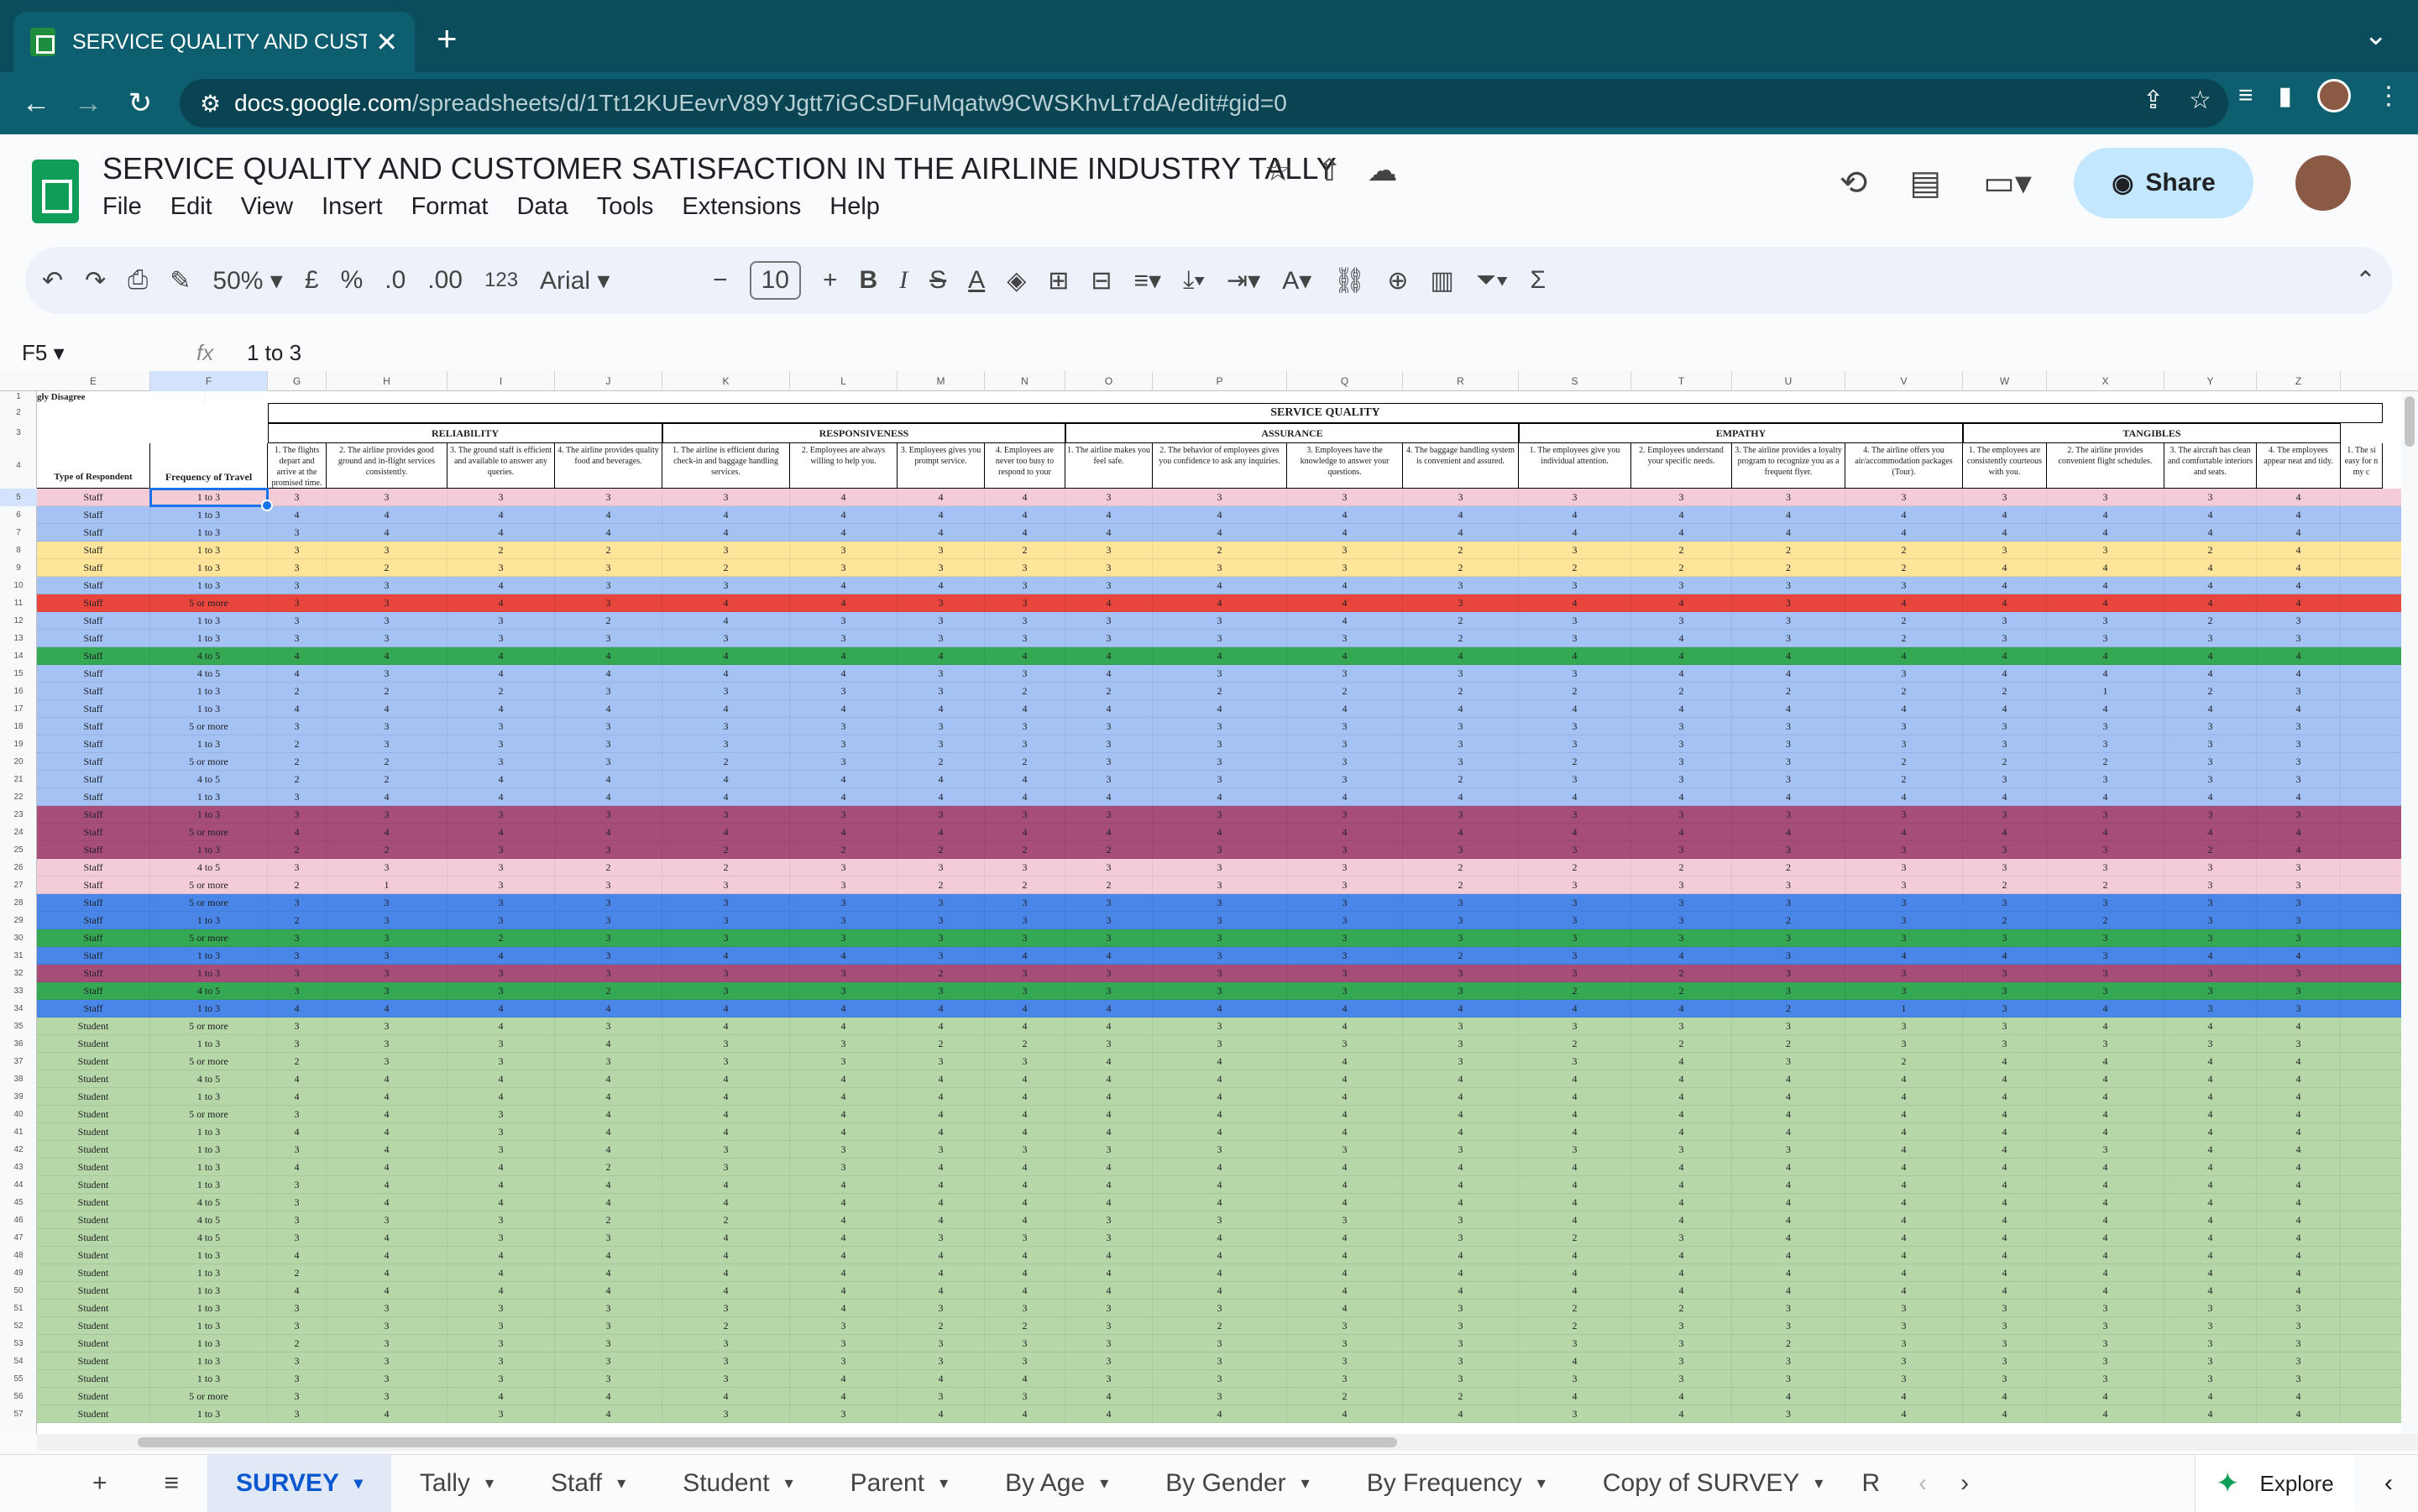 This screenshot has height=1512, width=2418. I want to click on cell: 5 or more, so click(209, 1396).